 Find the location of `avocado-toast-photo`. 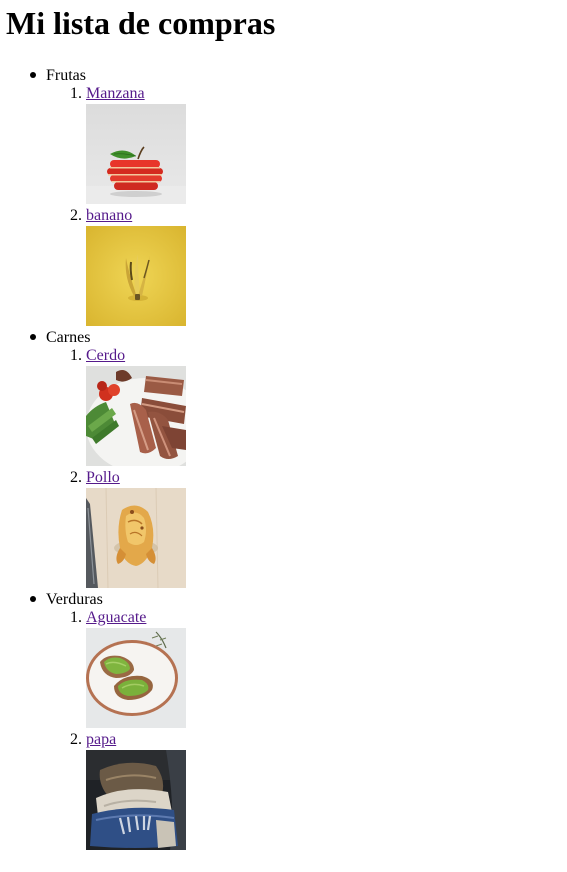

avocado-toast-photo is located at coordinates (136, 678).